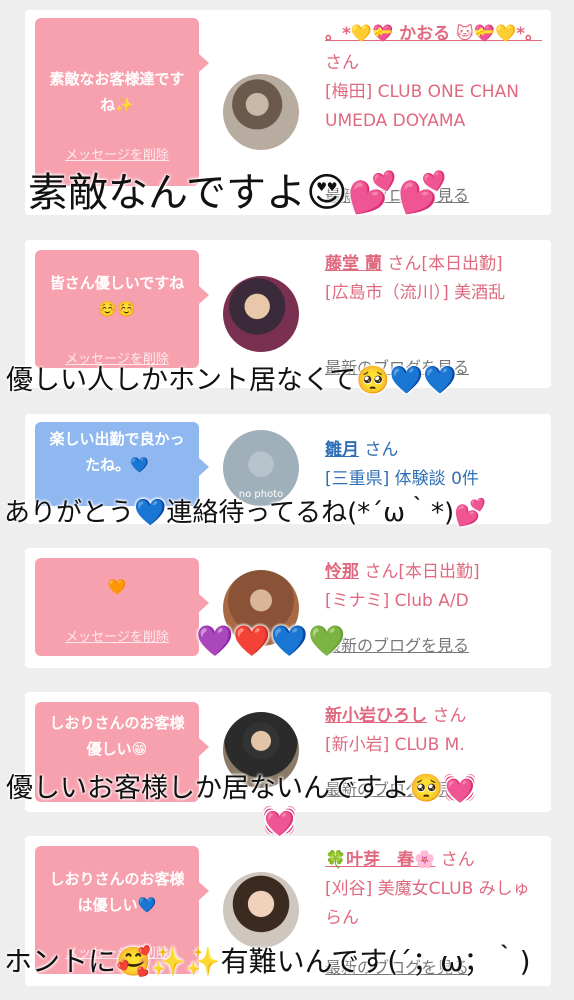 Image resolution: width=574 pixels, height=1000 pixels. I want to click on cast-name-link: 雛月, so click(342, 450).